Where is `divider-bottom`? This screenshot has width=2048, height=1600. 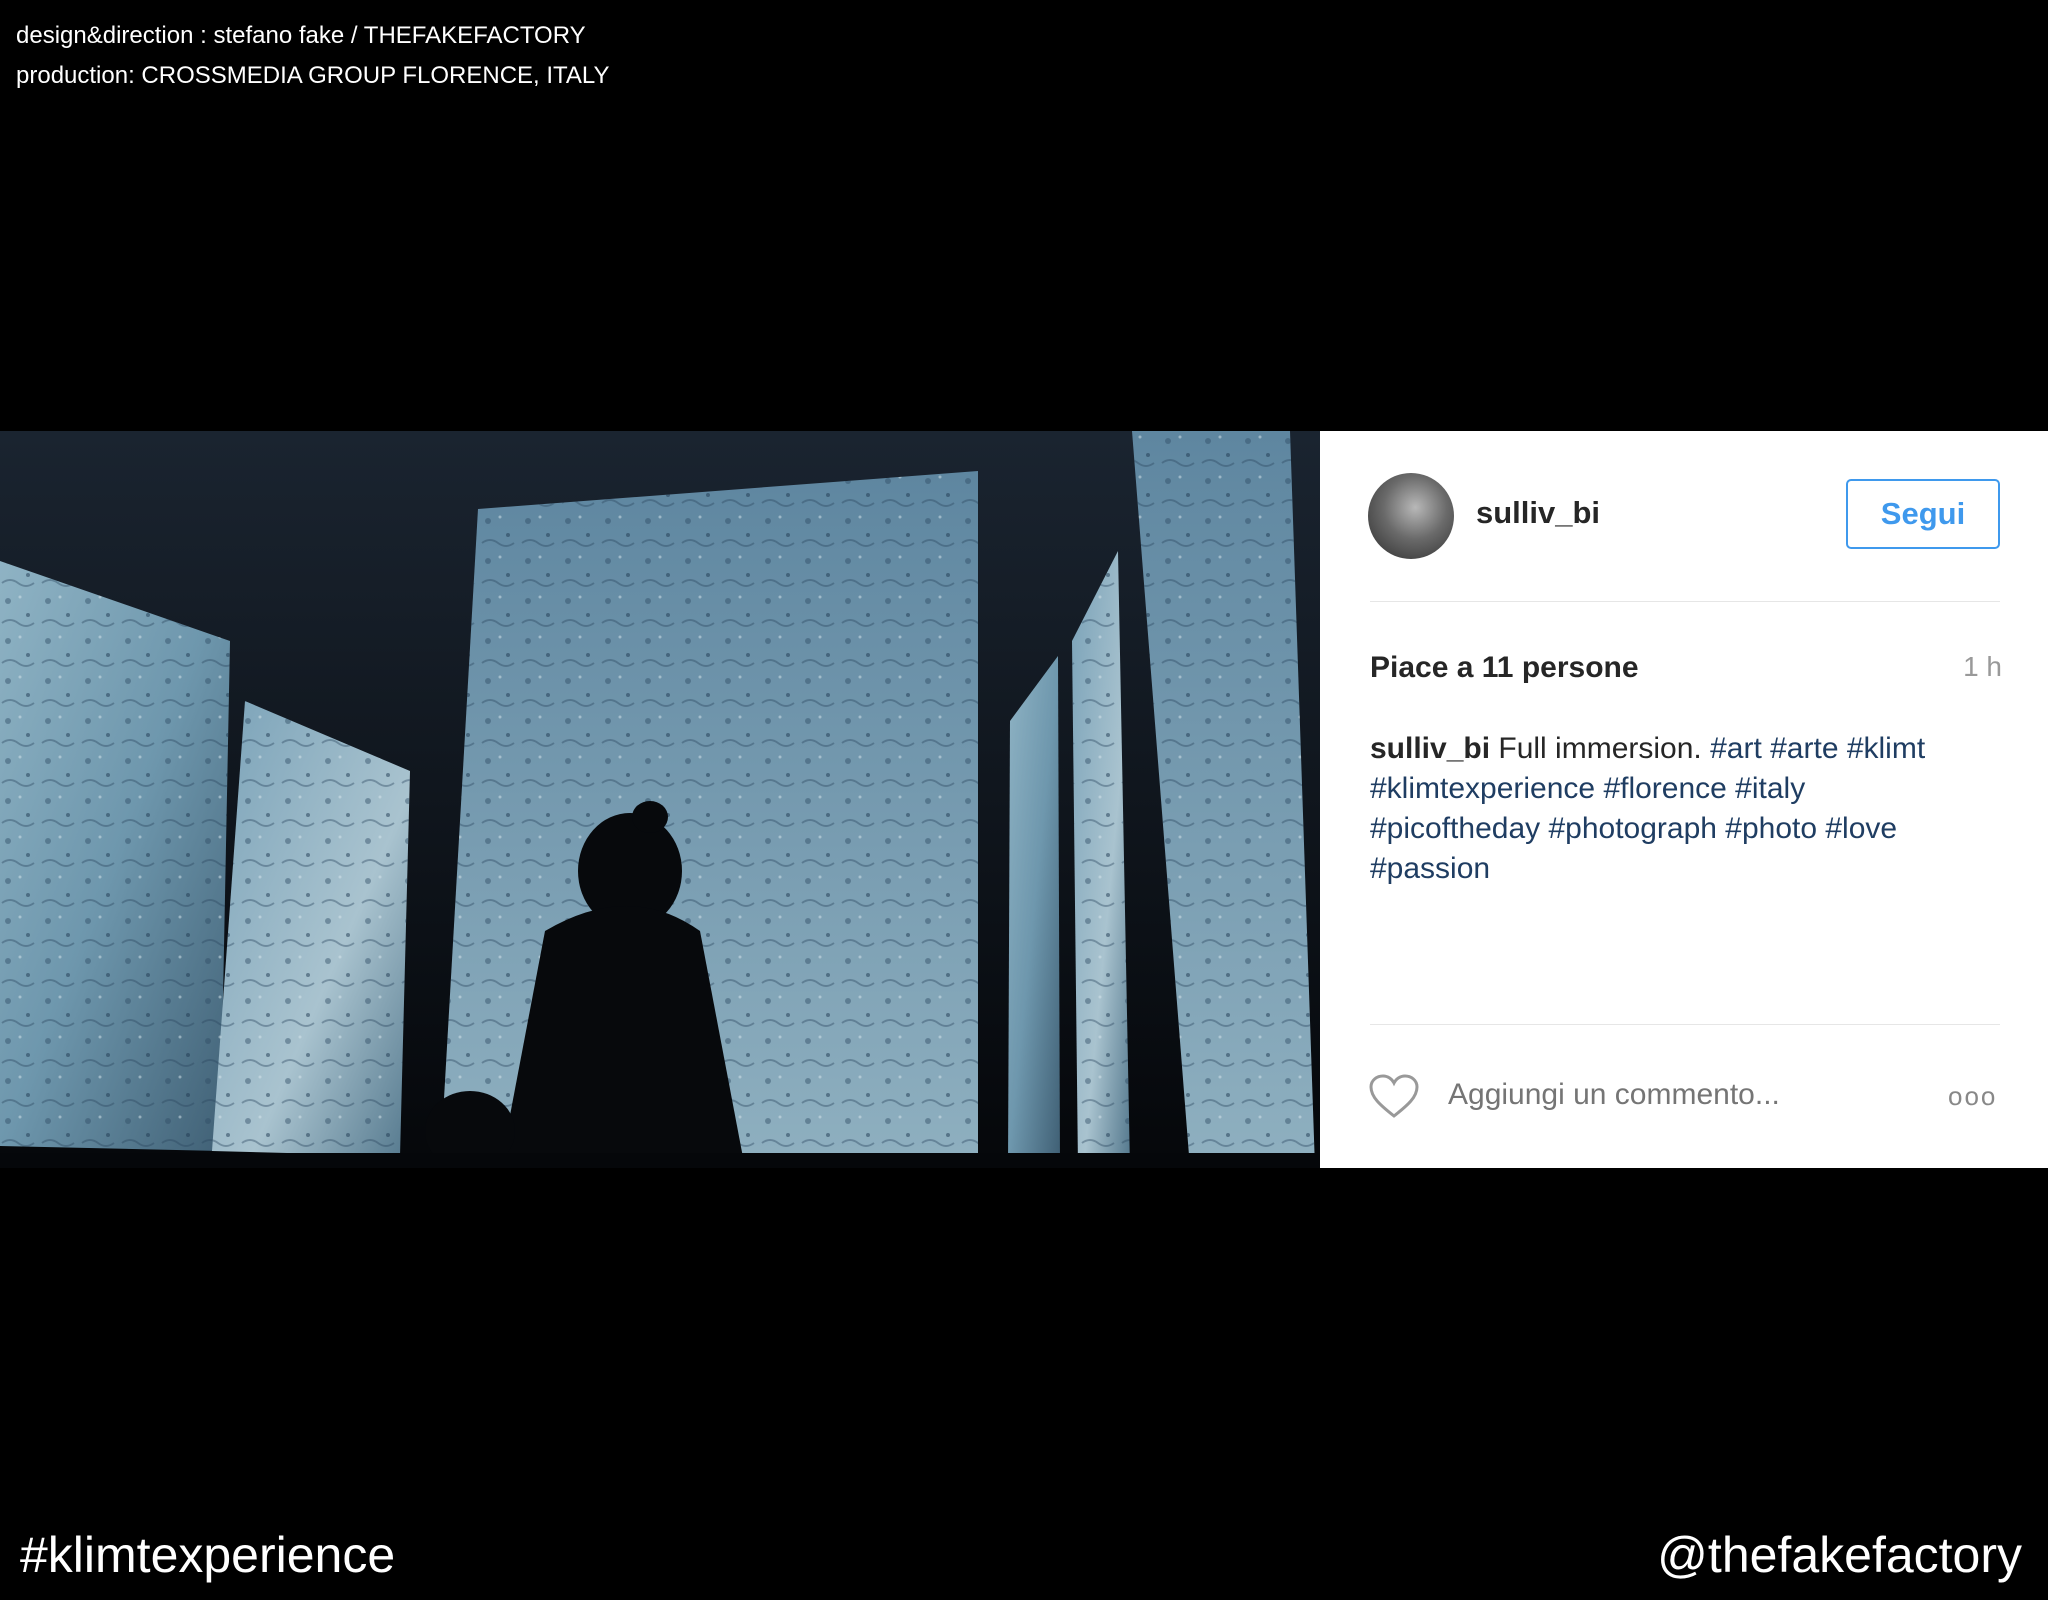
divider-bottom is located at coordinates (1685, 1024).